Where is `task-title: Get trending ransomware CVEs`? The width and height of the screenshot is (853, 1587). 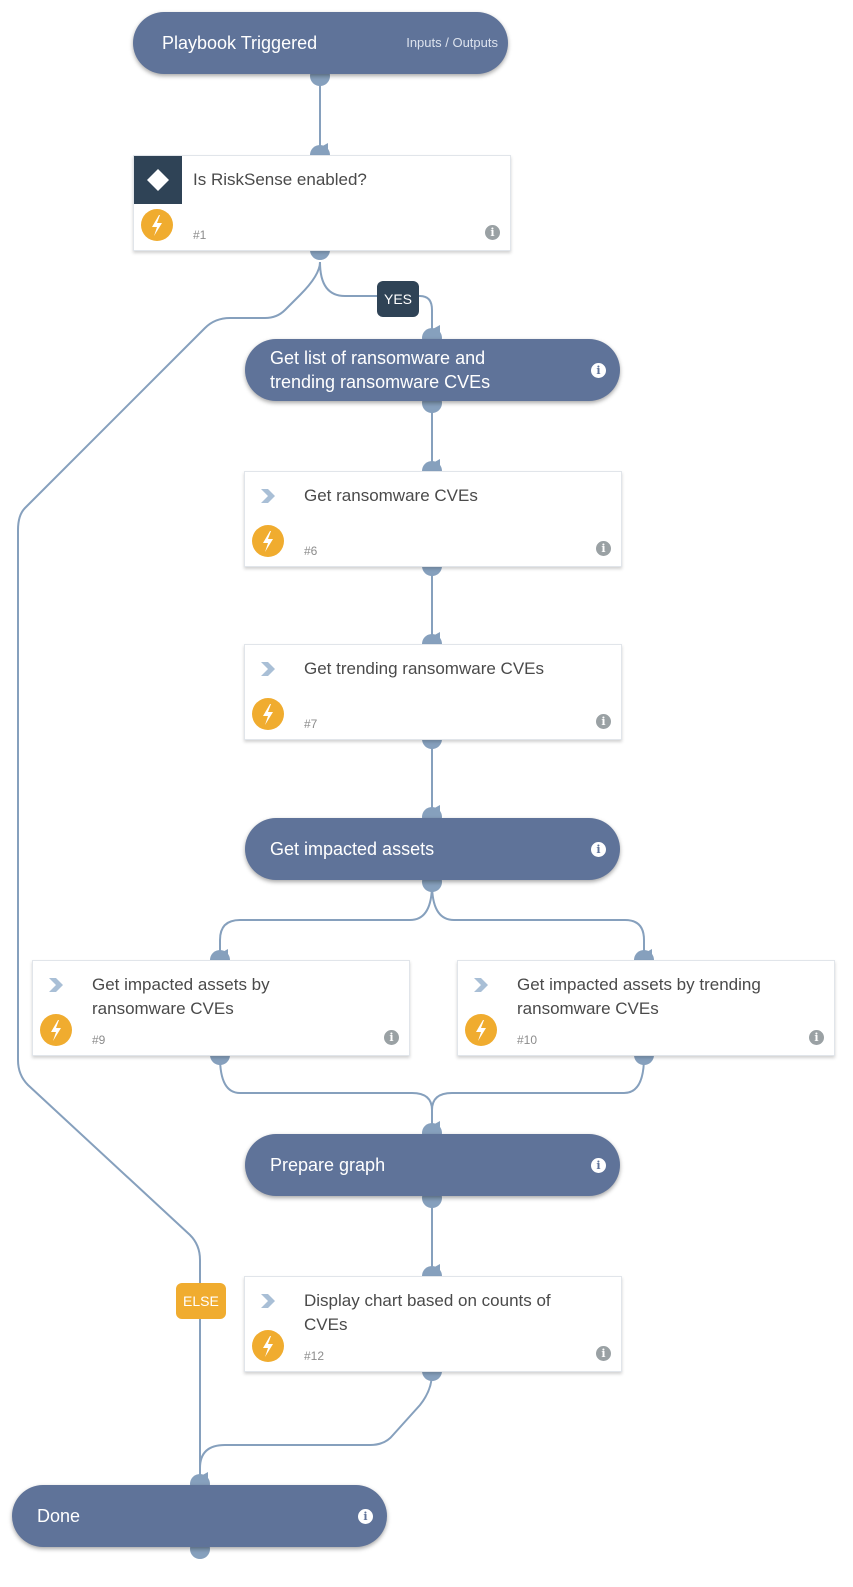
task-title: Get trending ransomware CVEs is located at coordinates (424, 668).